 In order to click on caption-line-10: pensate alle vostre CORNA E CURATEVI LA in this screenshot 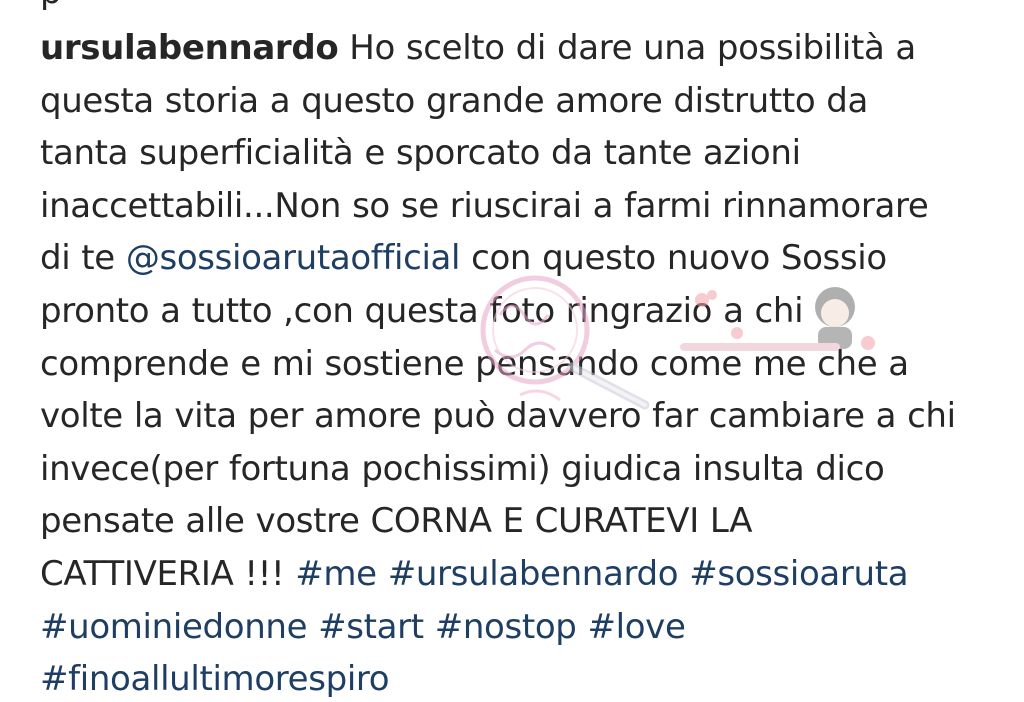, I will do `click(396, 521)`.